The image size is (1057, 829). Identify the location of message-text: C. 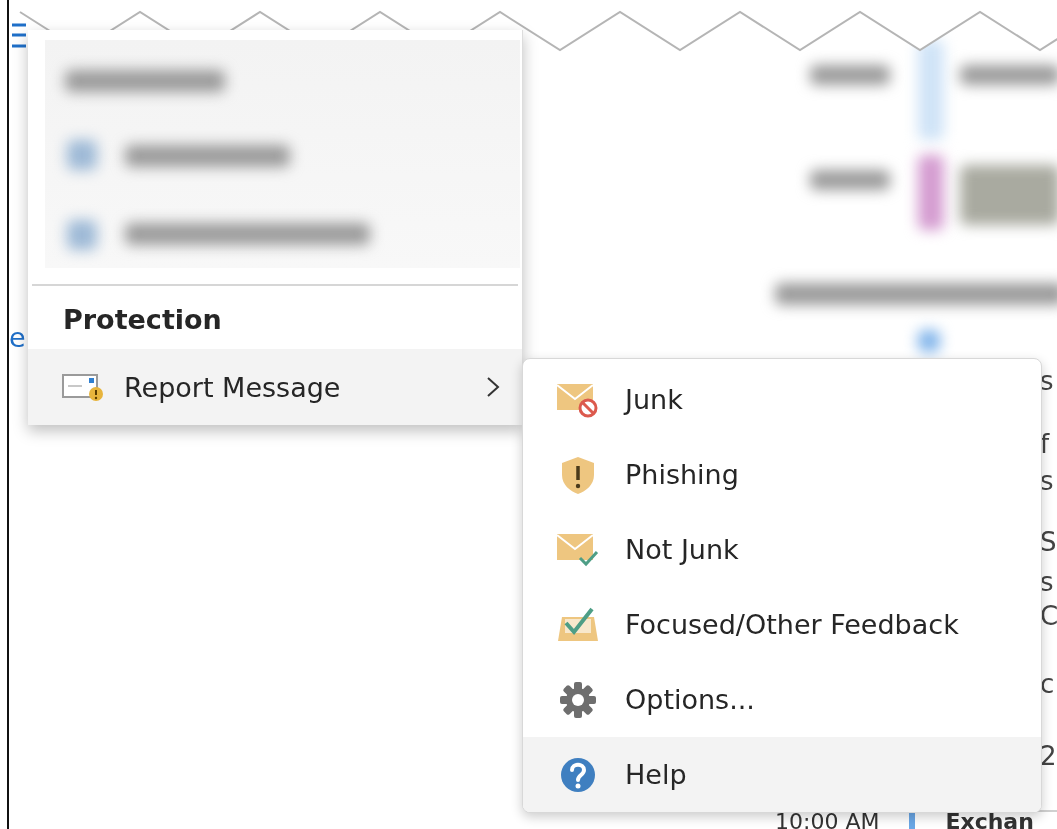
(1048, 616).